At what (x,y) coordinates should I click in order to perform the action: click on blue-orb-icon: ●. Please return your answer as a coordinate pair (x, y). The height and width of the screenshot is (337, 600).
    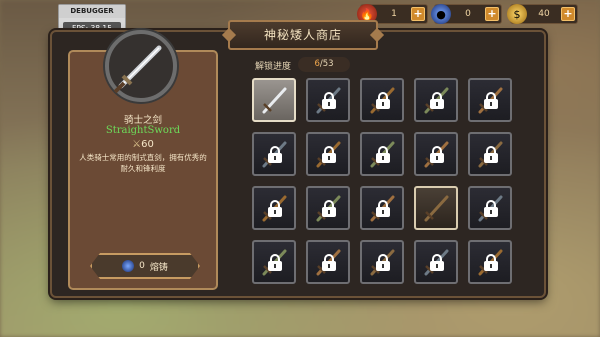
    Looking at the image, I should click on (441, 14).